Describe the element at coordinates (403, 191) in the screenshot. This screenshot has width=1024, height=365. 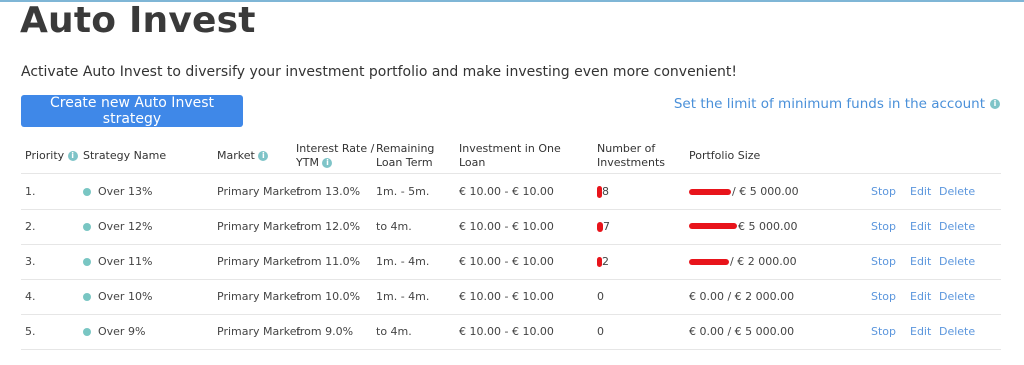
I see `row-term: 1m. - 5m.` at that location.